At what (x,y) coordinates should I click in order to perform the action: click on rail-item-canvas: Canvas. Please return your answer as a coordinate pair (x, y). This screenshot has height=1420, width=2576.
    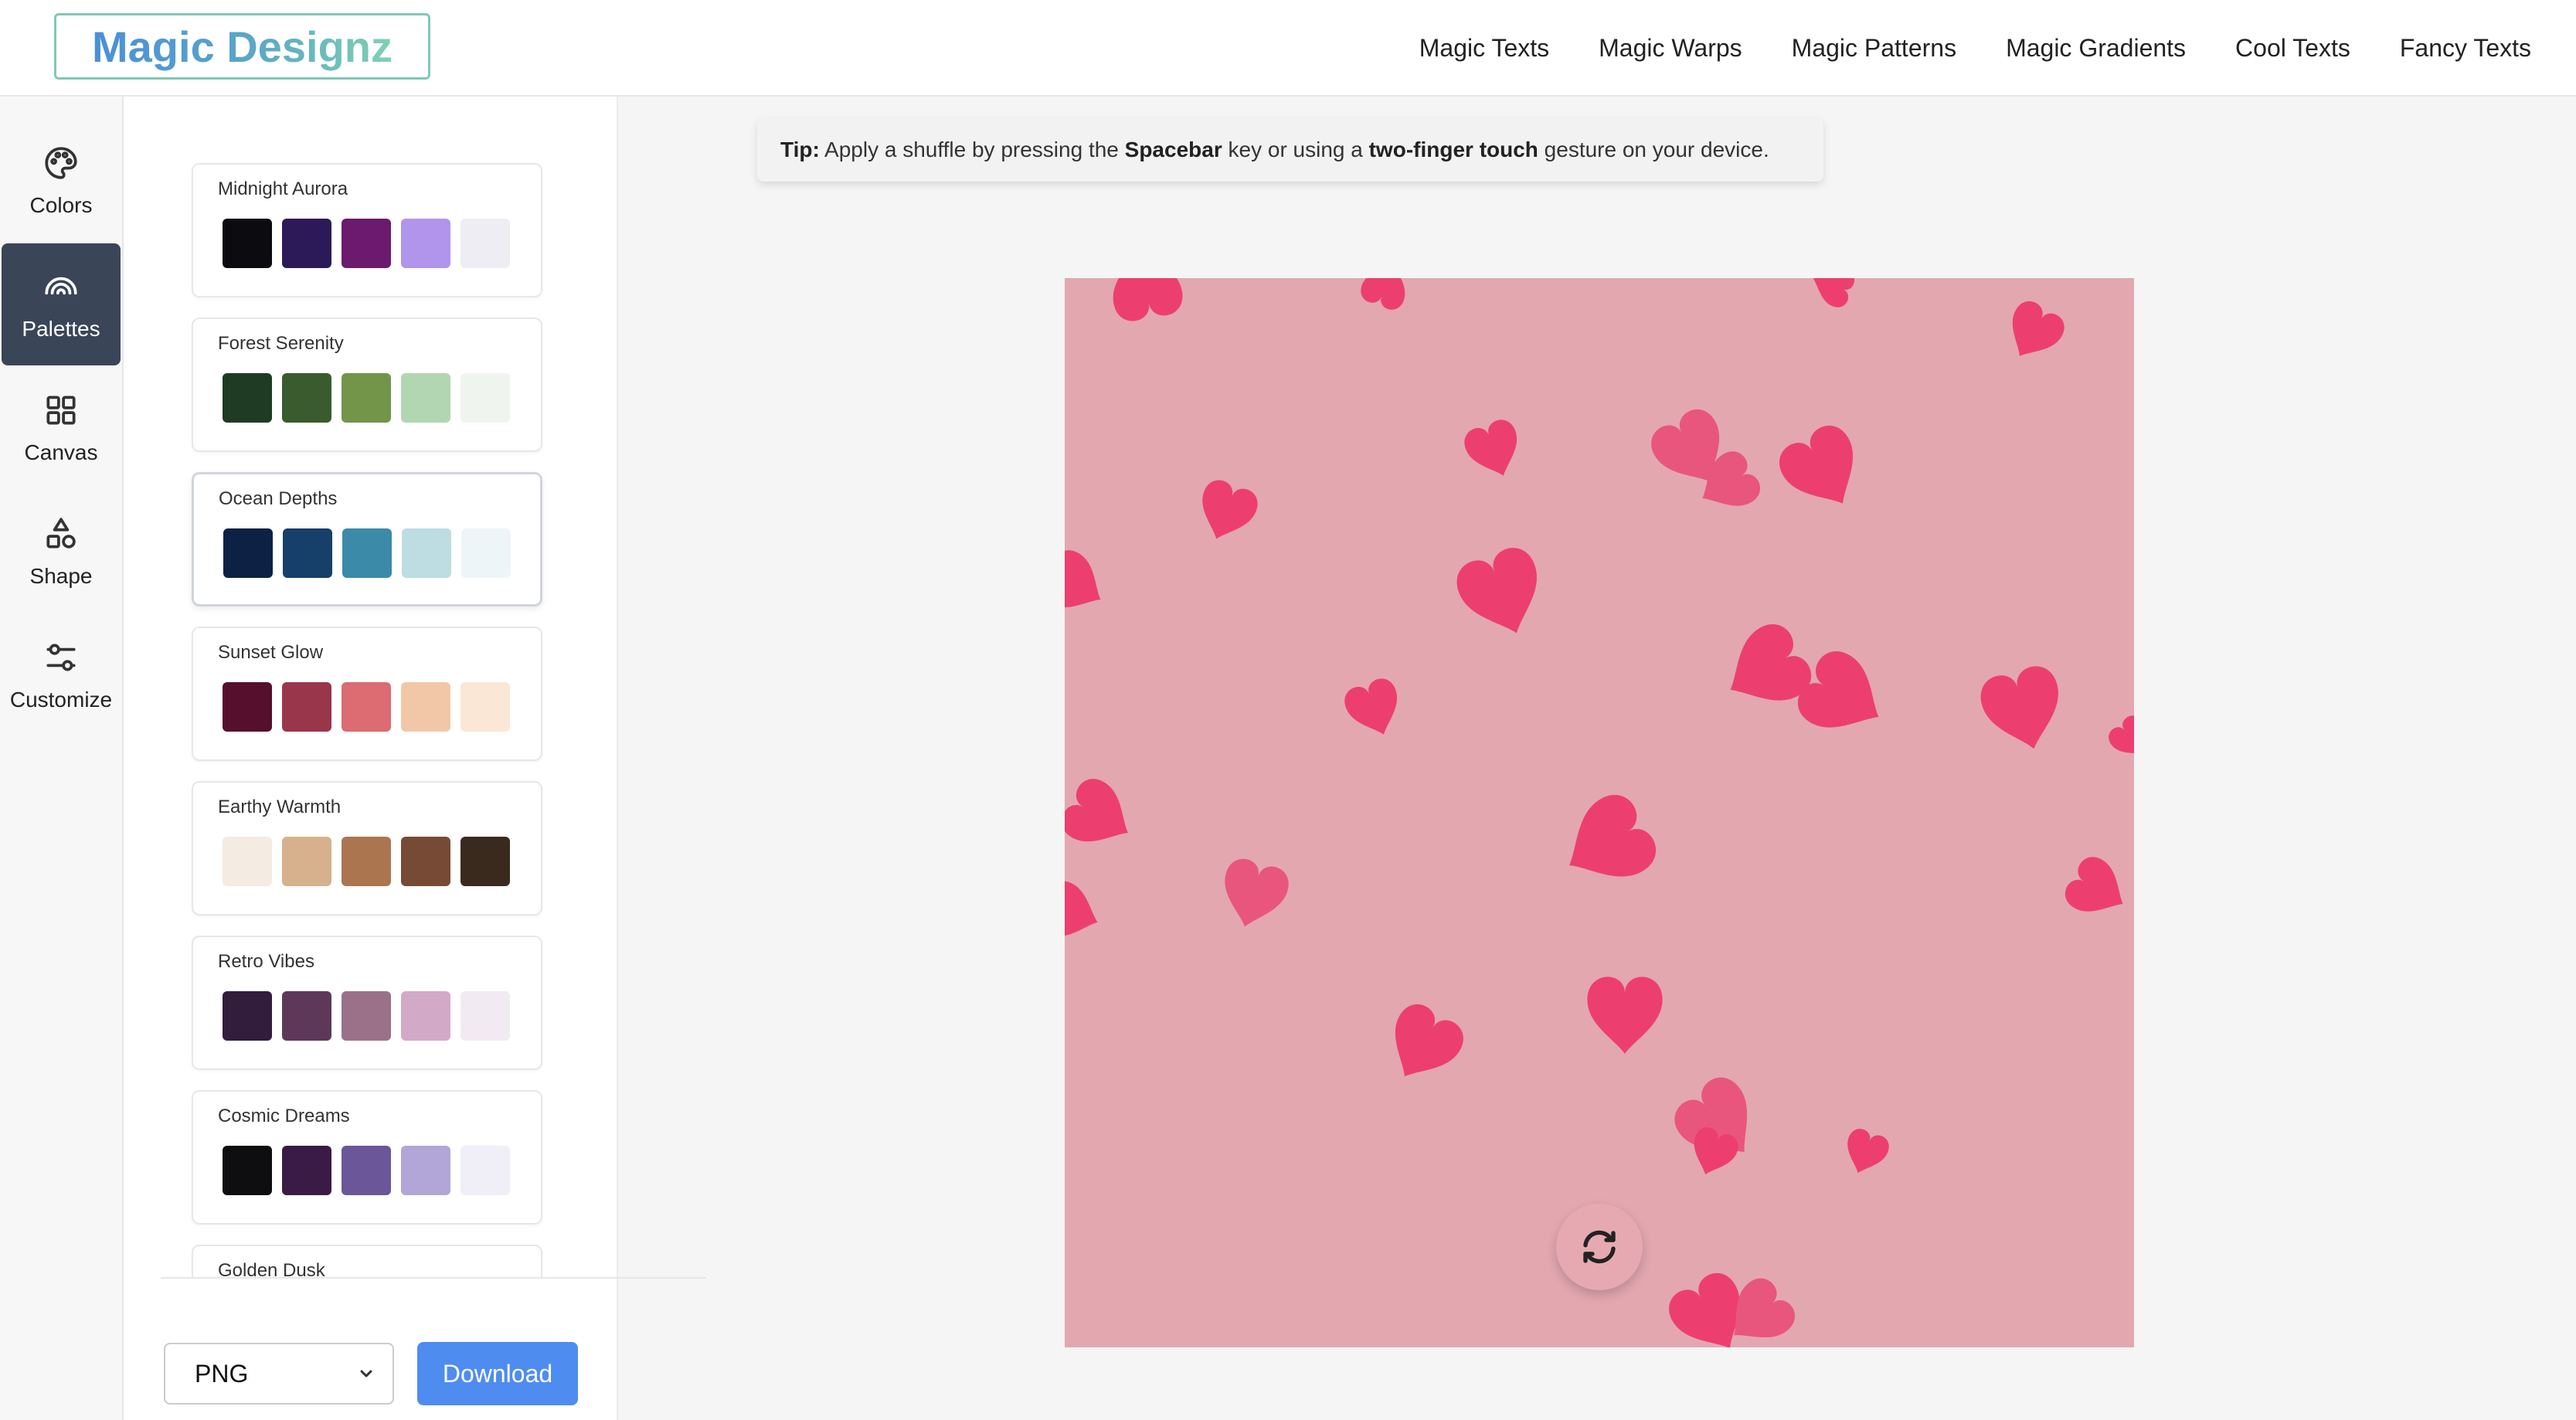
    Looking at the image, I should click on (61, 428).